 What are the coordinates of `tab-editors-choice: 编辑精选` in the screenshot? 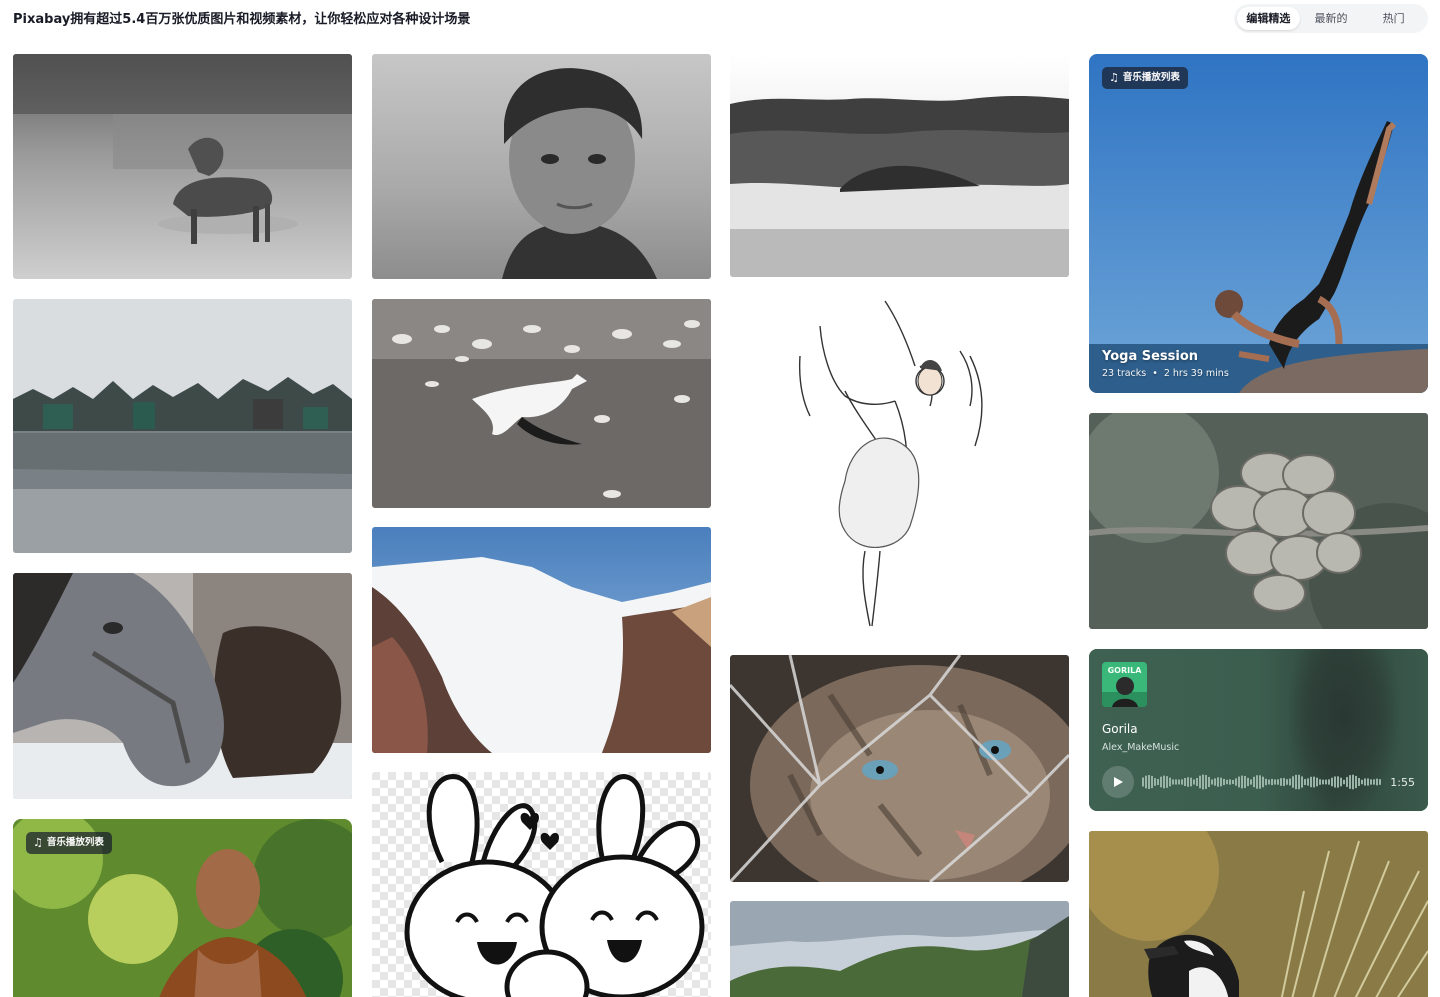 It's located at (1268, 18).